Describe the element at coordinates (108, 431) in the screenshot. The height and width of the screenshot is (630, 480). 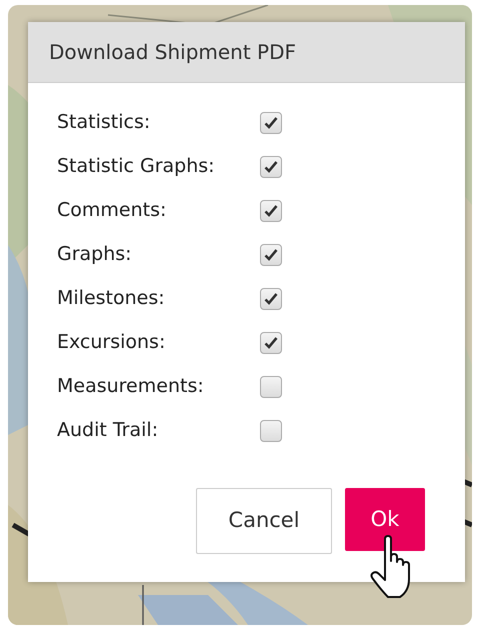
I see `option-label: Audit Trail:` at that location.